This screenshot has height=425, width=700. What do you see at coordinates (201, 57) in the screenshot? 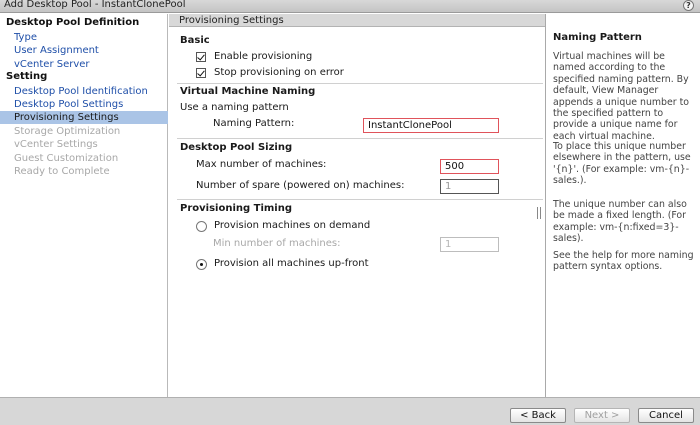
I see `enable-provisioning-checkbox` at bounding box center [201, 57].